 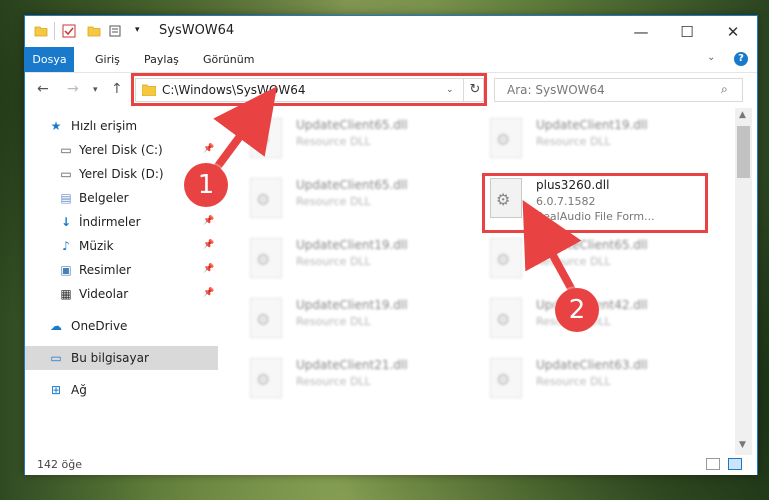 What do you see at coordinates (56, 390) in the screenshot?
I see `network-icon: ⊞` at bounding box center [56, 390].